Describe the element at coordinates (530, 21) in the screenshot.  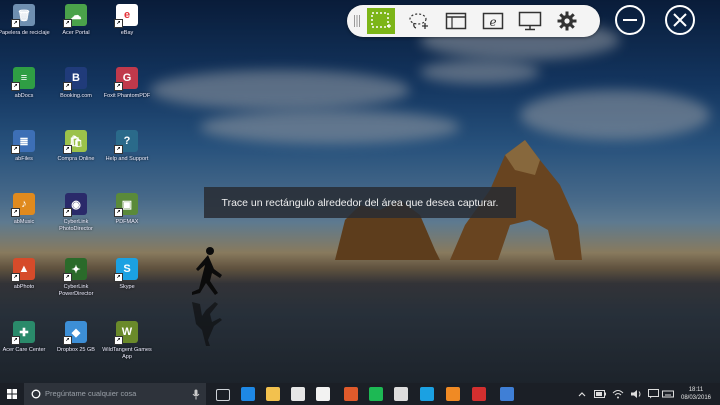
I see `fullscreen-capture-button` at that location.